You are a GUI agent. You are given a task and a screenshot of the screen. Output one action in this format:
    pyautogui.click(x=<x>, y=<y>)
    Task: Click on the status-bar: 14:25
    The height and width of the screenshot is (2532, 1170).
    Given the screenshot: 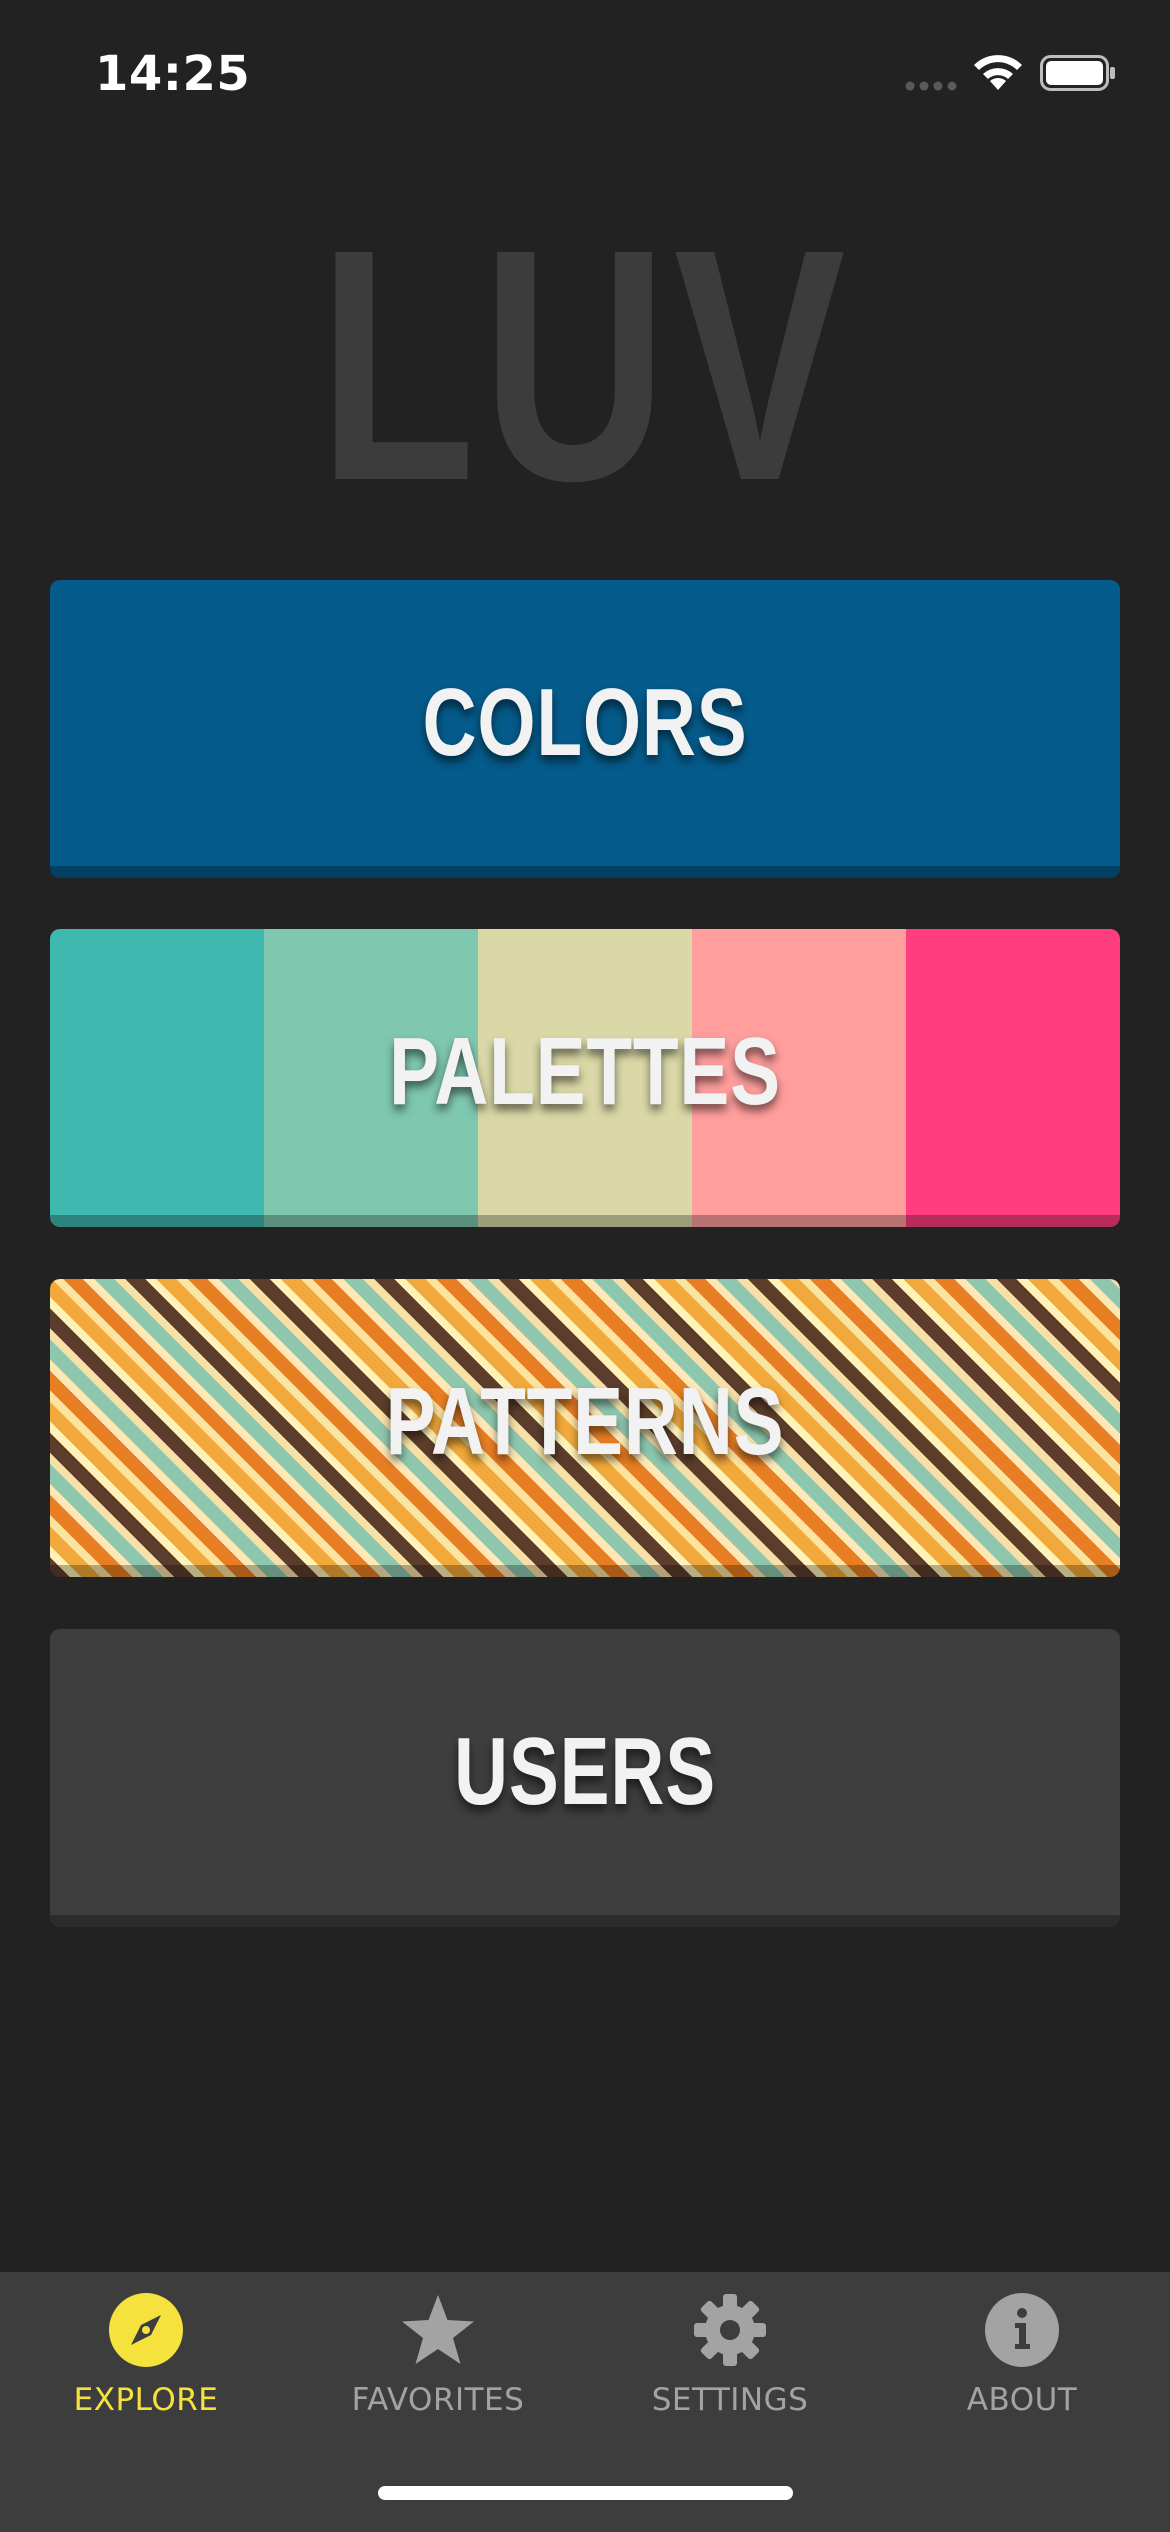 What is the action you would take?
    pyautogui.click(x=585, y=75)
    